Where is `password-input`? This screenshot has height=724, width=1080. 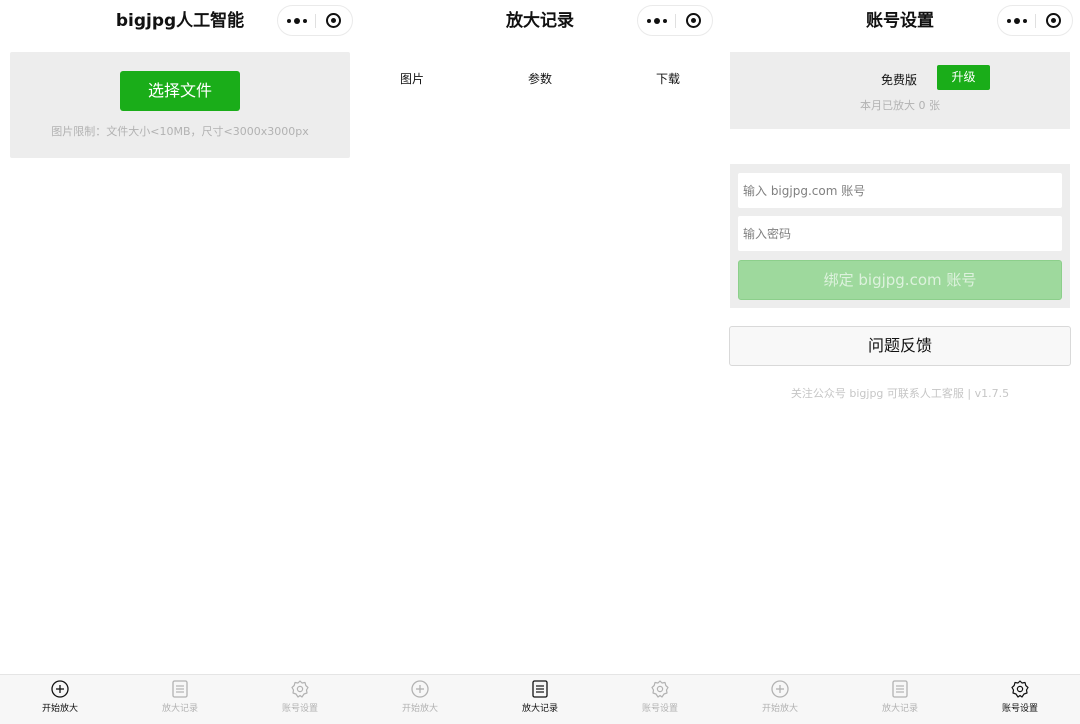
password-input is located at coordinates (900, 233).